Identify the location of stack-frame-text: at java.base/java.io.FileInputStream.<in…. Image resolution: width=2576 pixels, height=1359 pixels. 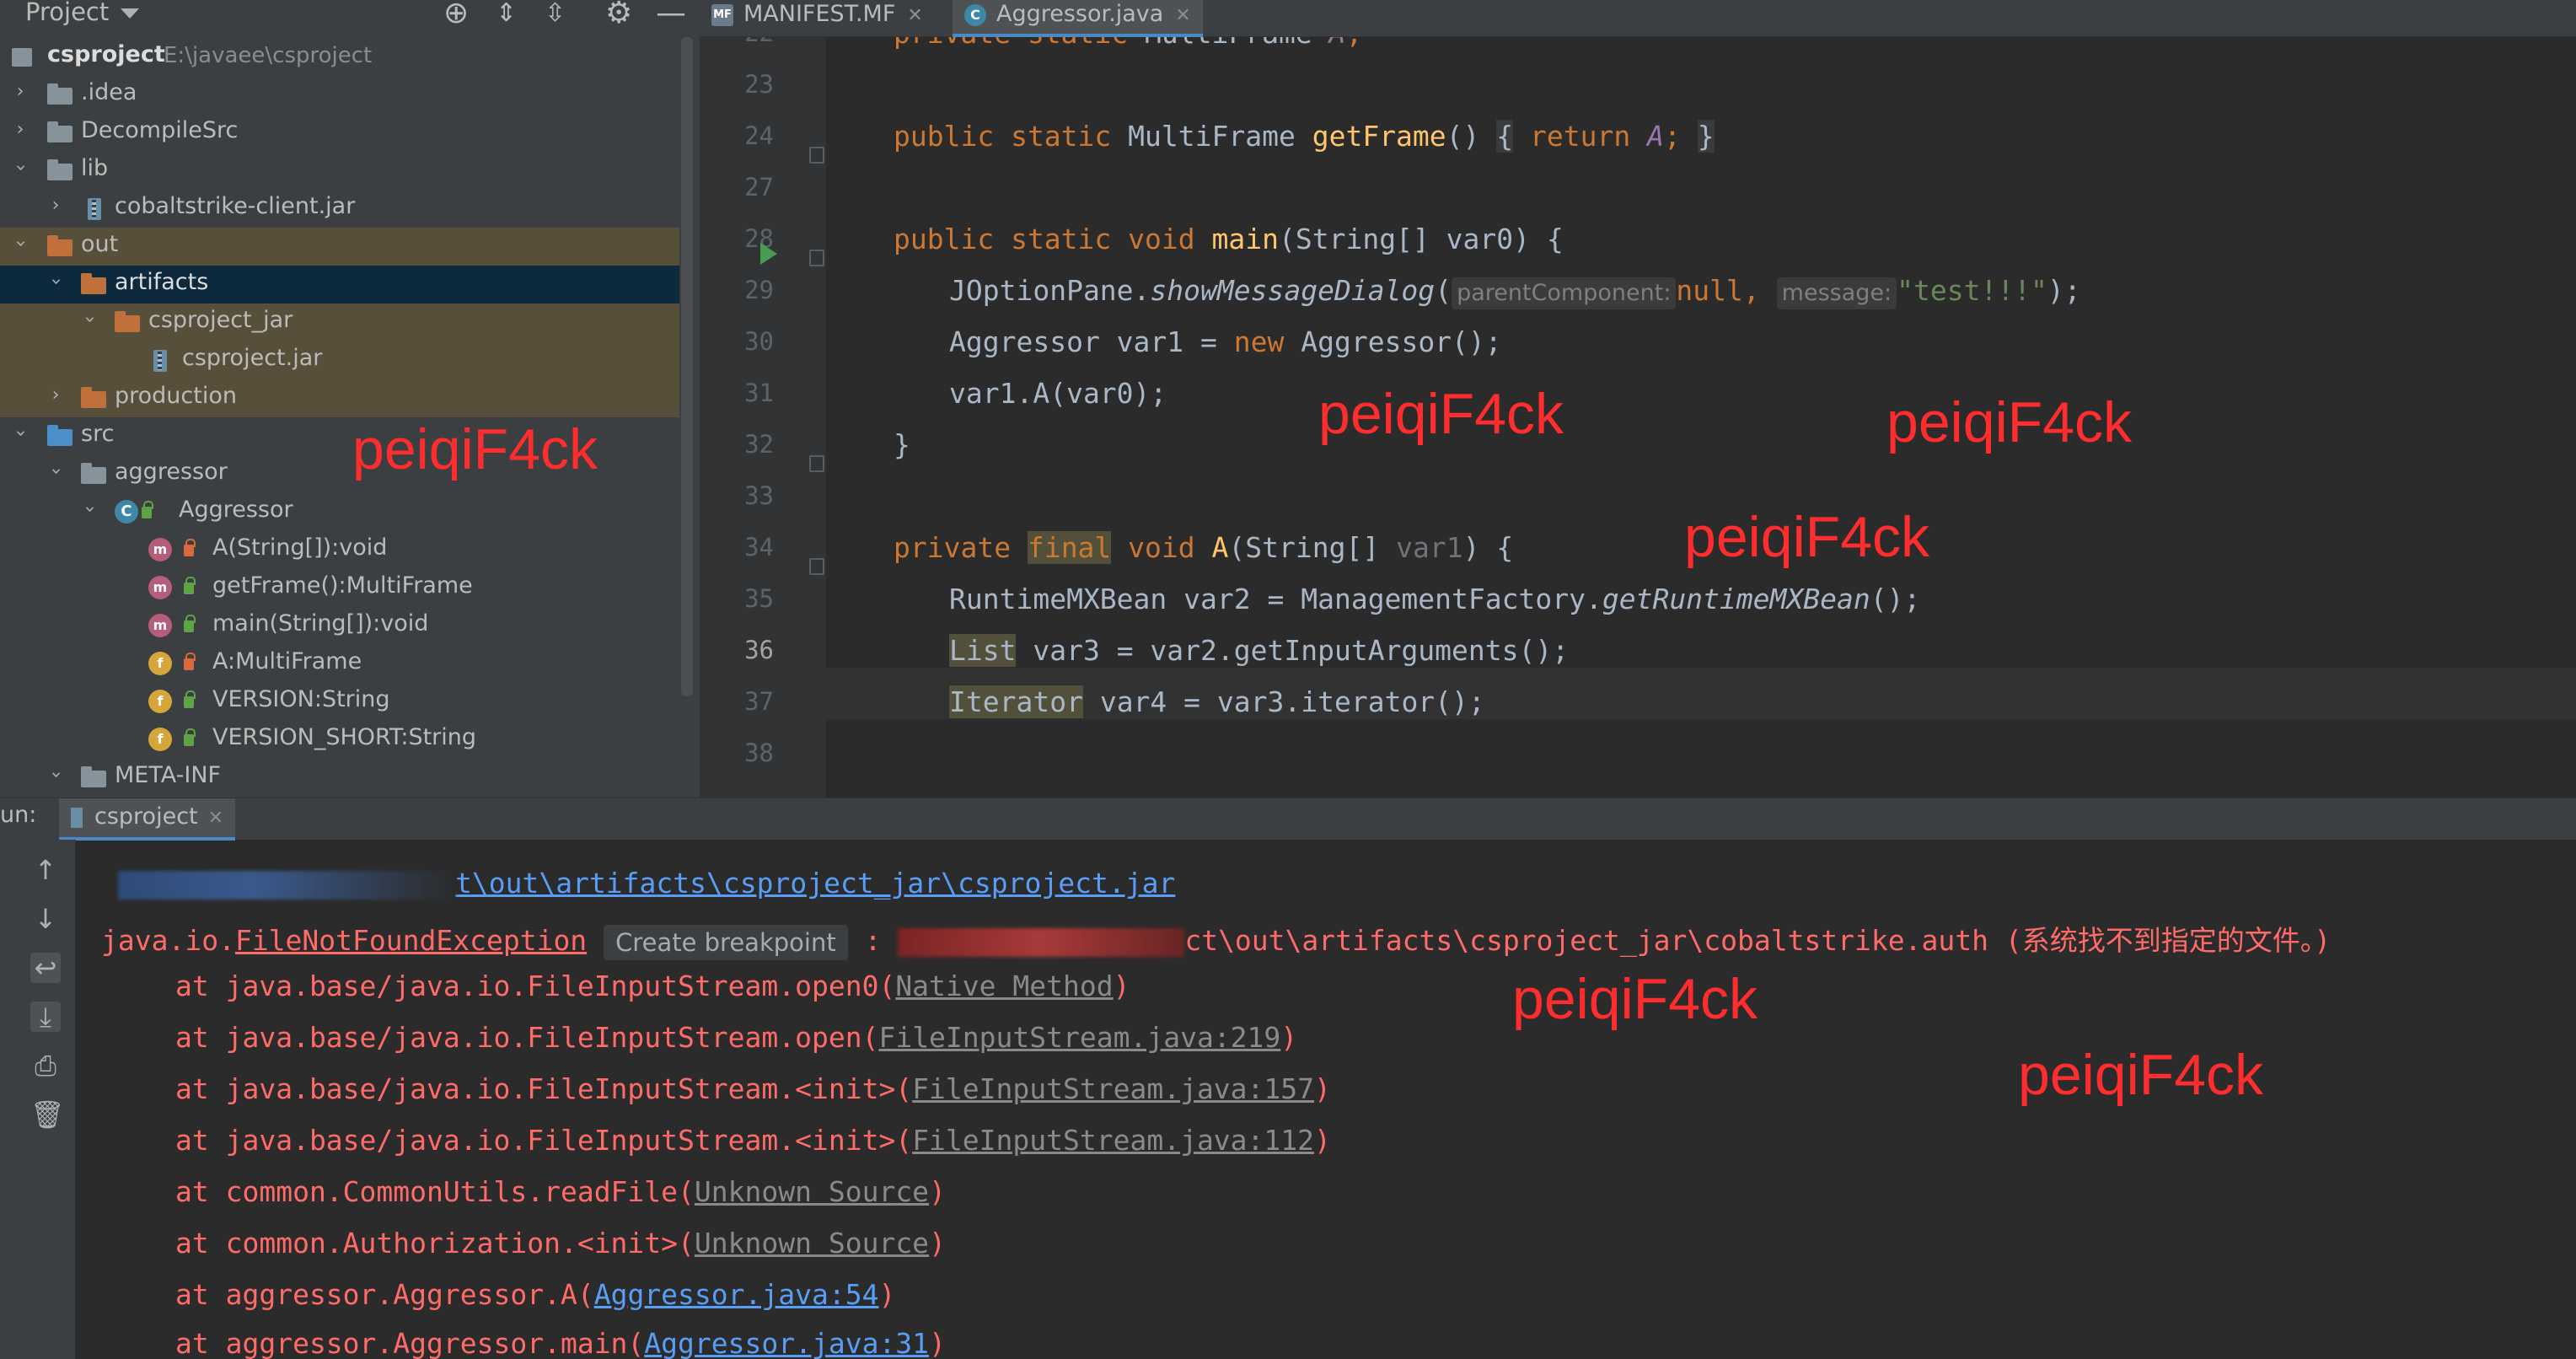
(544, 1089).